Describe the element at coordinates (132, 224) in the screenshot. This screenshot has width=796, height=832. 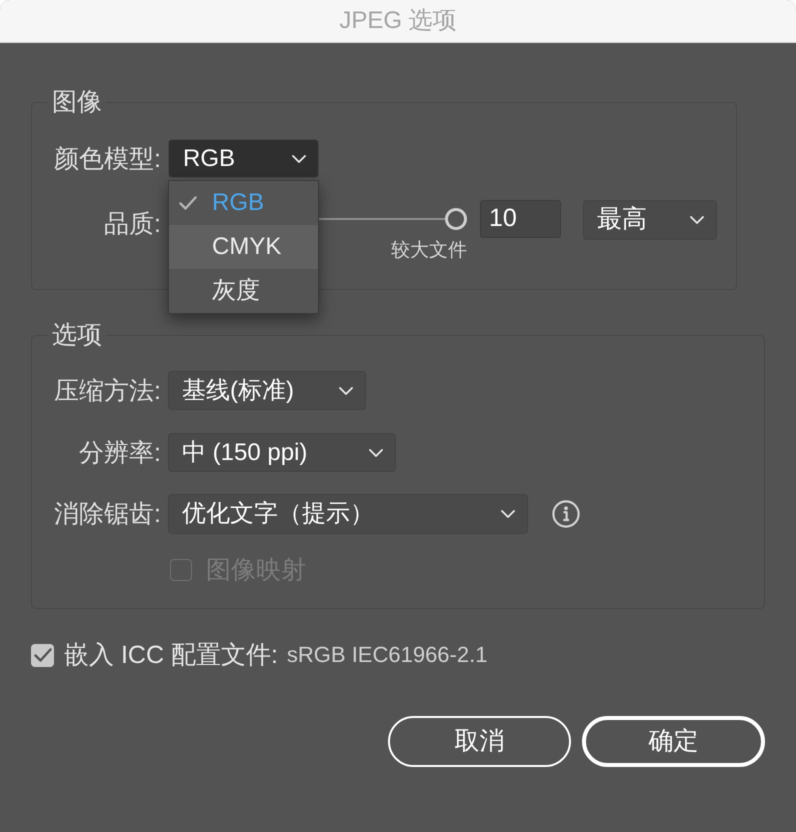
I see `field-label: 品质:` at that location.